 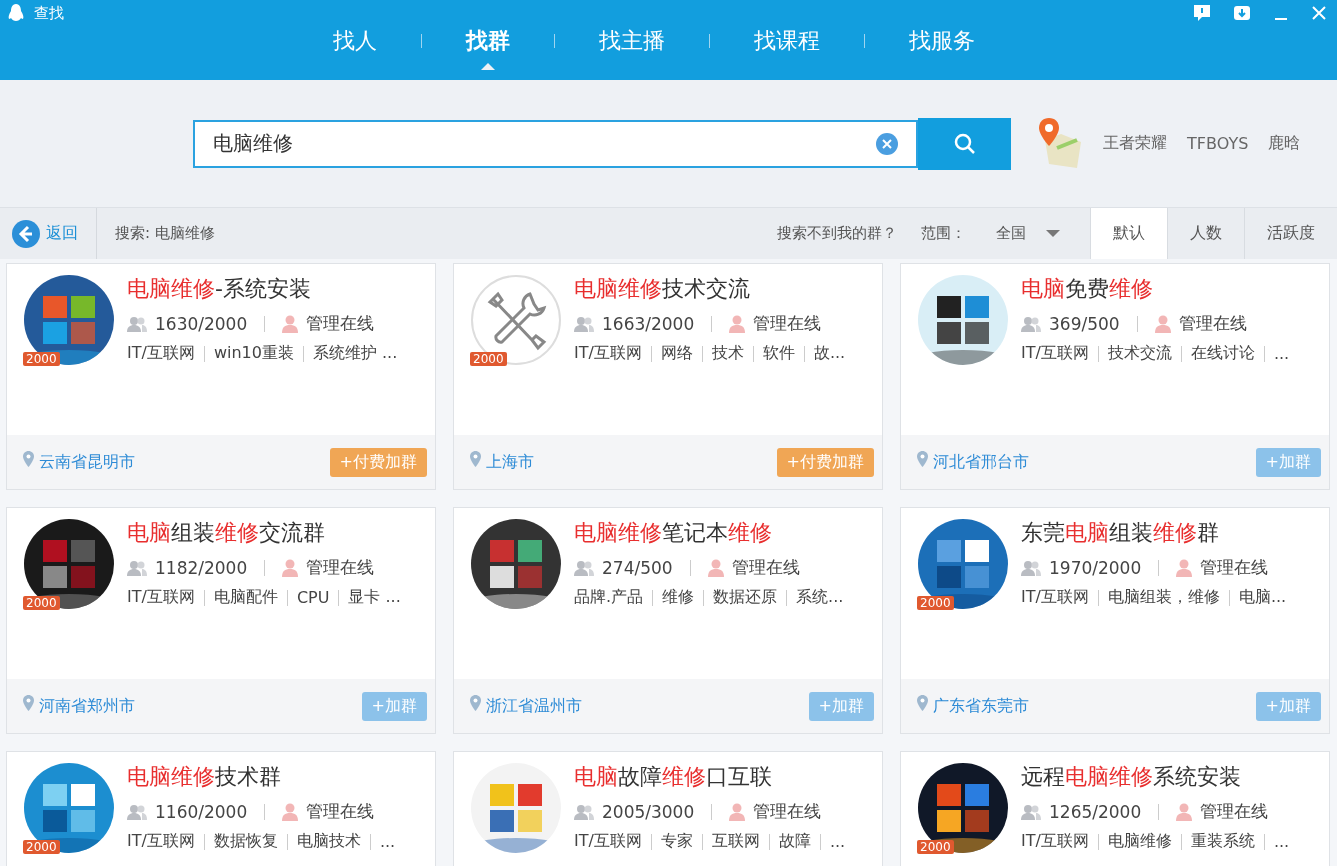 I want to click on group-card: 电脑维修笔记本维修 274/500 管理在线 品牌.产品 维修 数据还原 系统... 浙江省温州市 +加群, so click(x=668, y=620).